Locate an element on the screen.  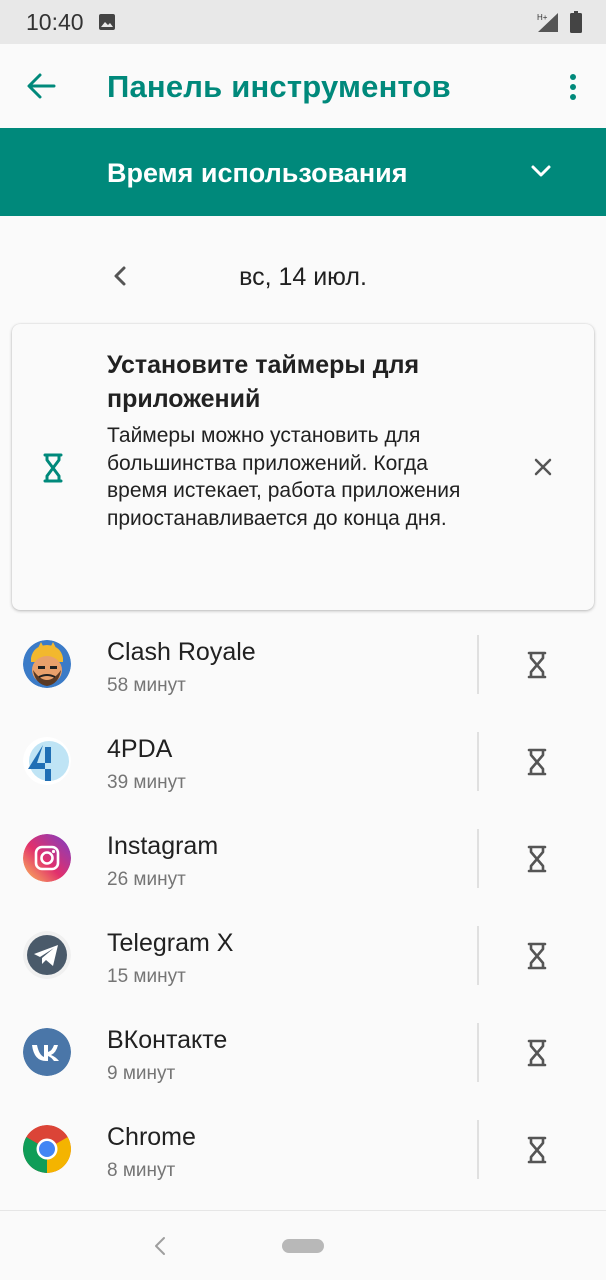
list-item: Instagram 26 минут is located at coordinates (303, 856).